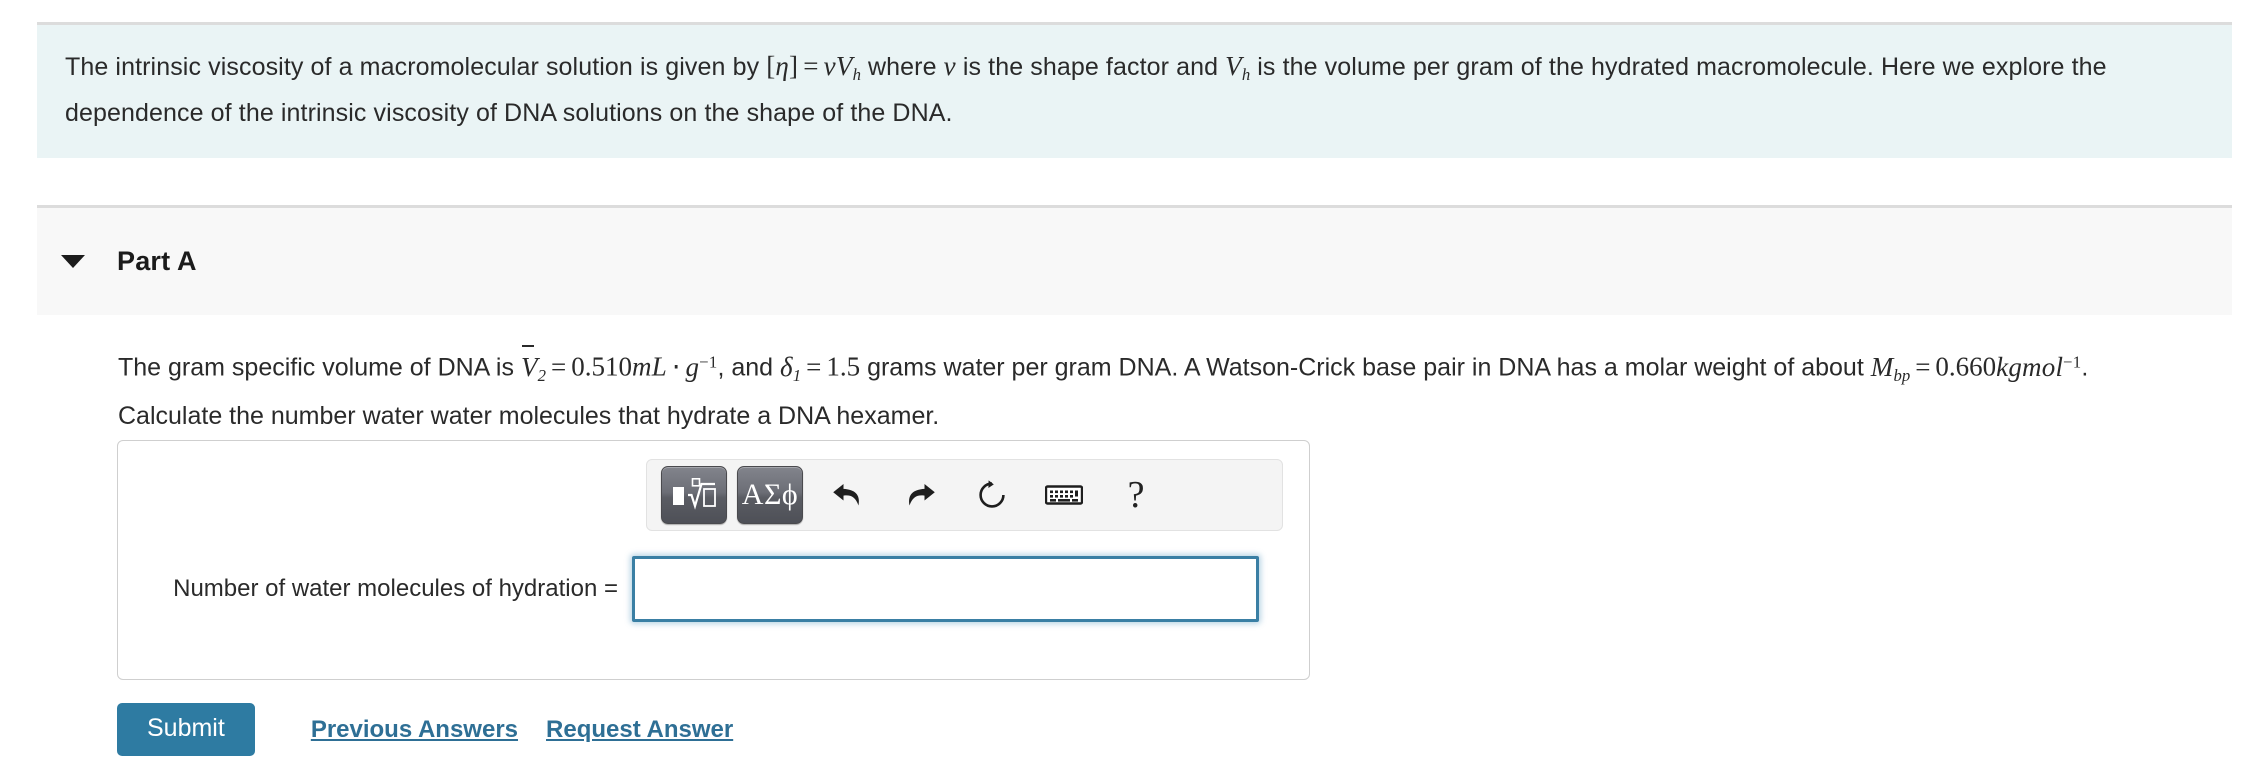 This screenshot has width=2268, height=766. Describe the element at coordinates (1923, 366) in the screenshot. I see `question-equals-3: =` at that location.